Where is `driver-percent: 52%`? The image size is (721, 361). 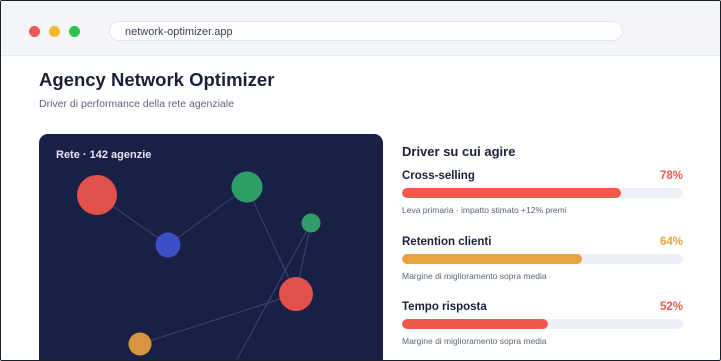
driver-percent: 52% is located at coordinates (671, 307).